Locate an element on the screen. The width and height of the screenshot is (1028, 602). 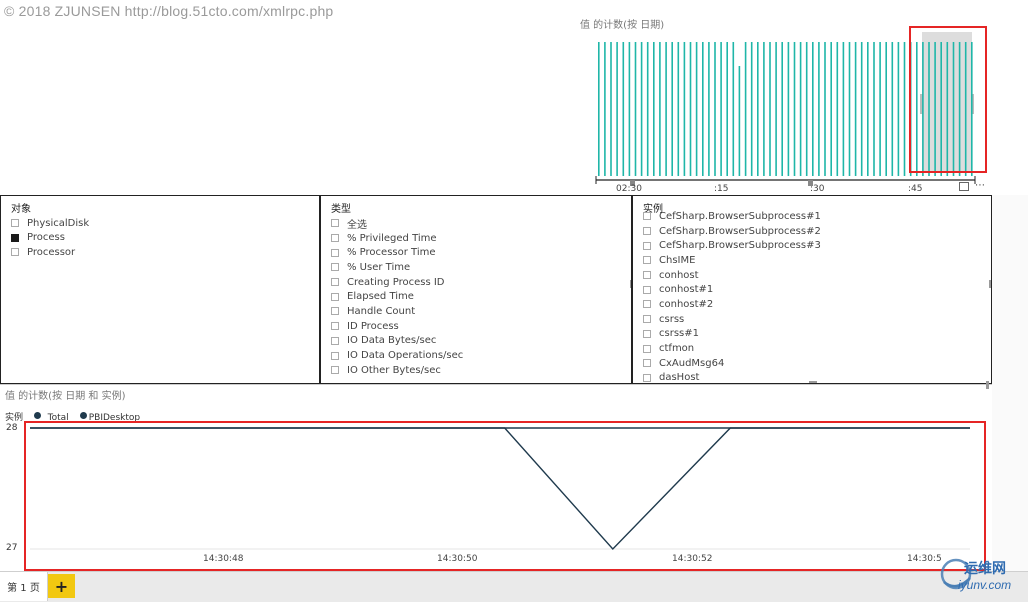
slicer-item: IO Data Bytes/sec is located at coordinates (478, 341).